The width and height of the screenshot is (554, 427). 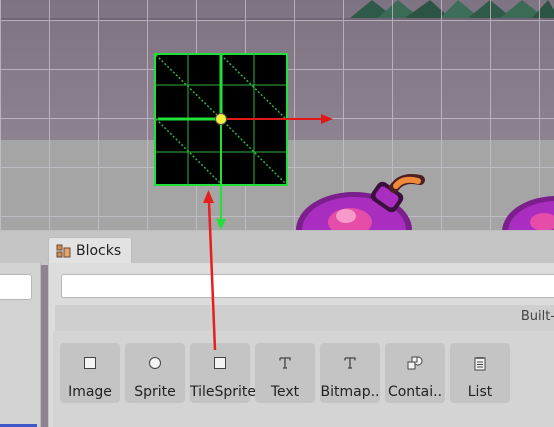 What do you see at coordinates (537, 316) in the screenshot?
I see `blocks-group-label: Built-` at bounding box center [537, 316].